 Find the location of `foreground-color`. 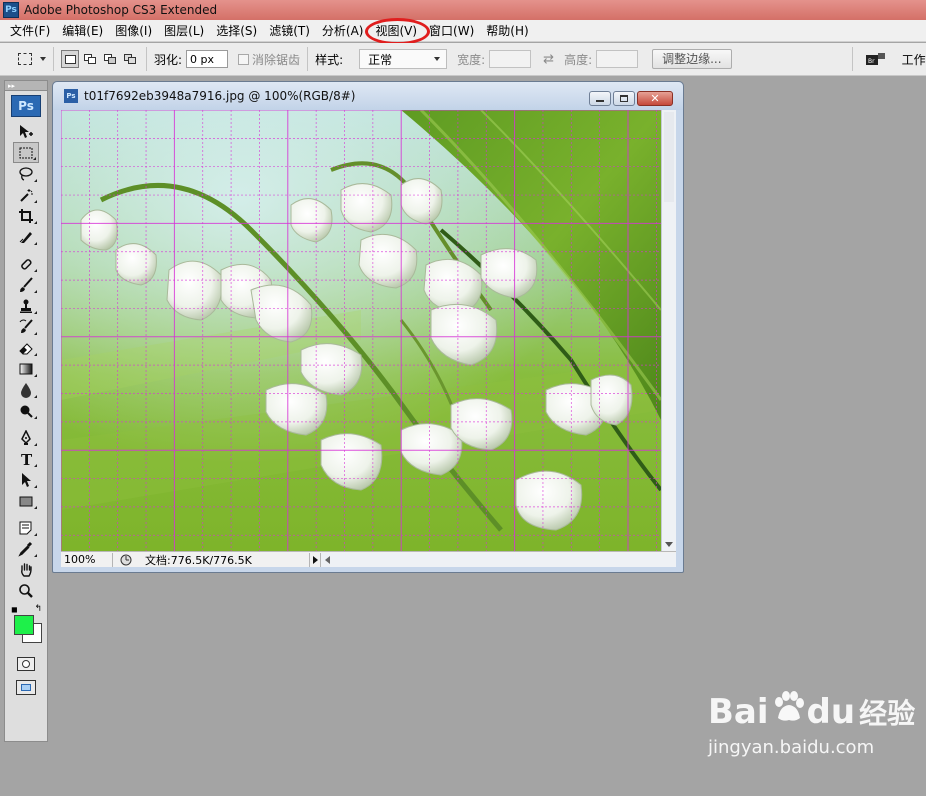

foreground-color is located at coordinates (24, 625).